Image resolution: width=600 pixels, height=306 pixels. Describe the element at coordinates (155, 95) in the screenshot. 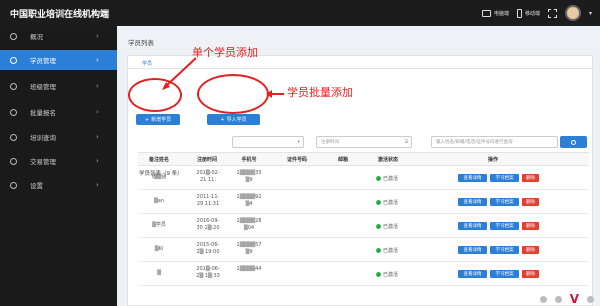

I see `annotation-circle-add` at that location.